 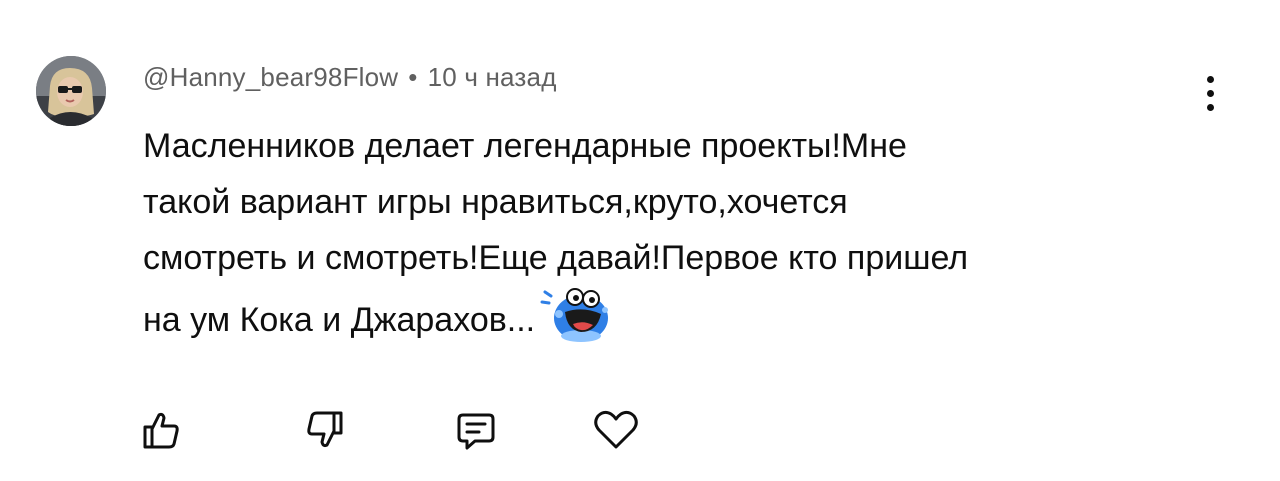 I want to click on more-vertical-icon, so click(x=1210, y=79).